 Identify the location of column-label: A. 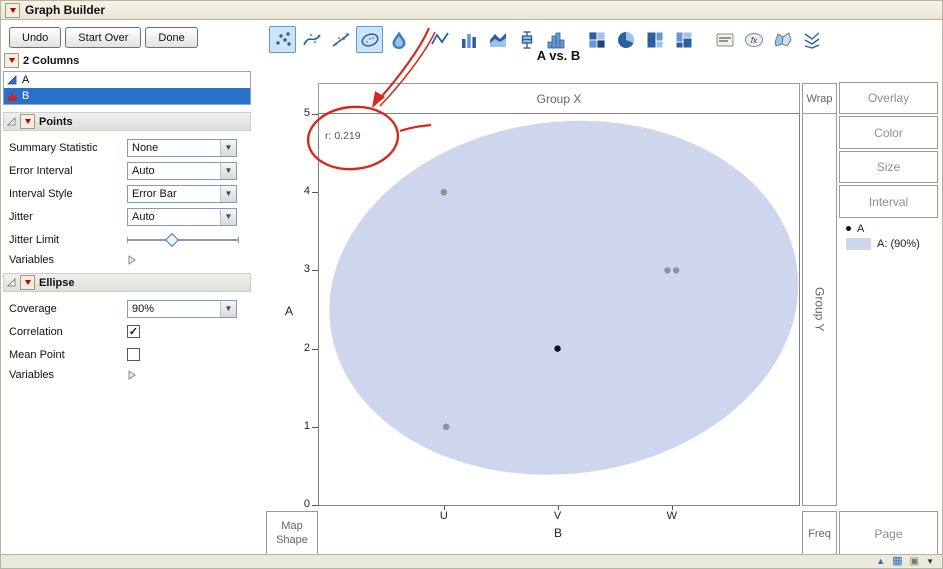
(26, 80).